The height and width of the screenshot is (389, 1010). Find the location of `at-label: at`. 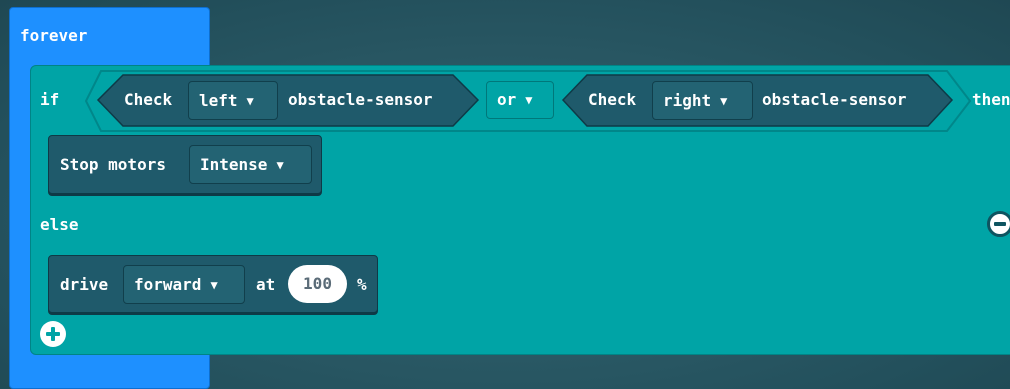

at-label: at is located at coordinates (266, 284).